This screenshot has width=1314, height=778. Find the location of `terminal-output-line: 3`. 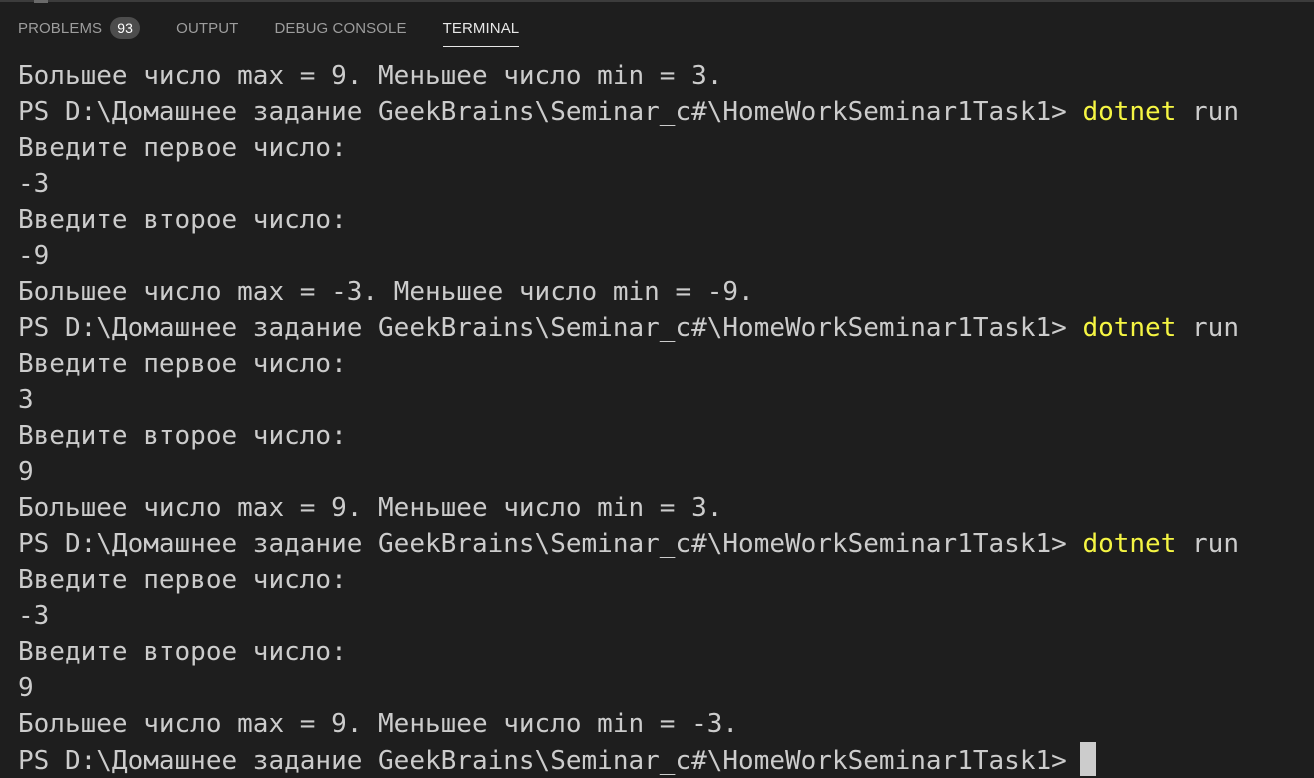

terminal-output-line: 3 is located at coordinates (666, 400).